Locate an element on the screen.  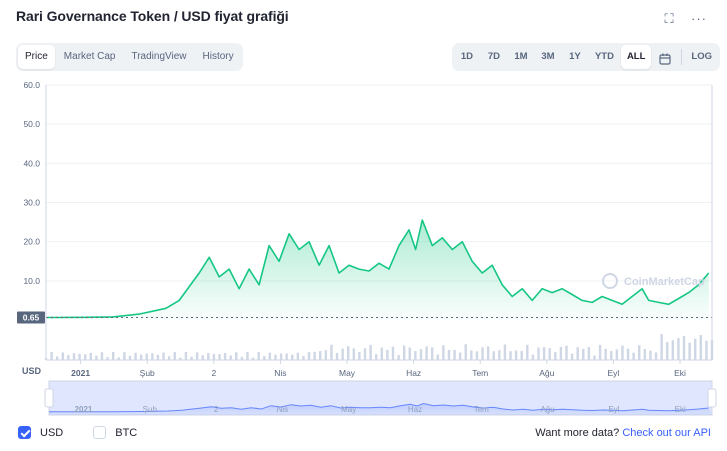
btc-checkbox is located at coordinates (100, 432).